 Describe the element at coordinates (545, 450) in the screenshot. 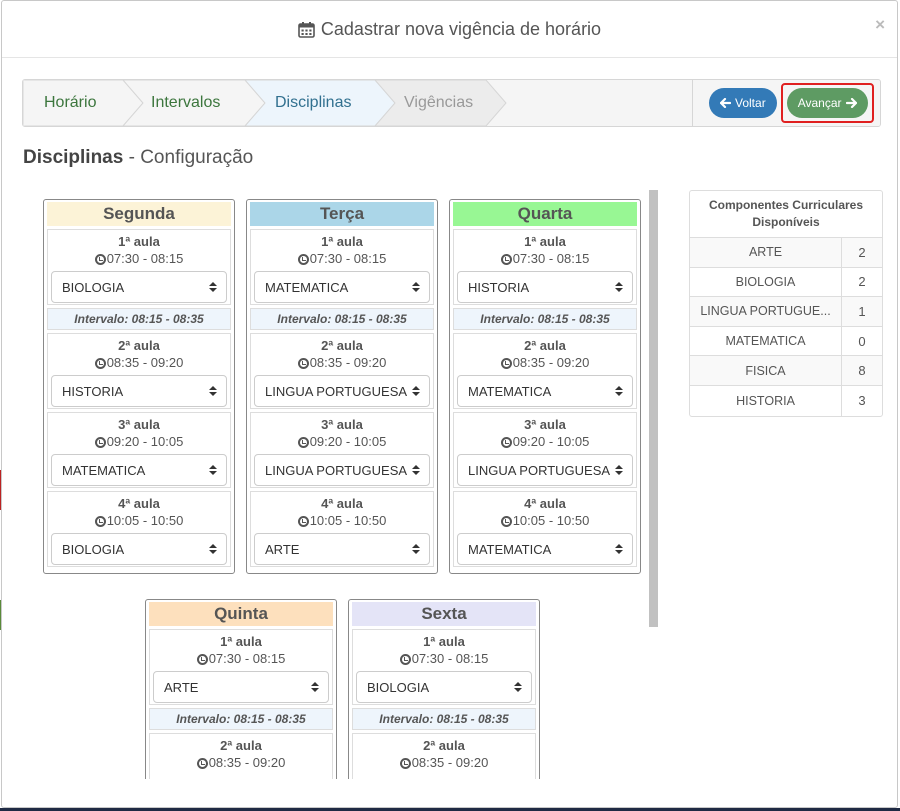

I see `aula-slot: 3ª aula 09:20 - 10:05 LINGUA PORTUGUESA` at that location.